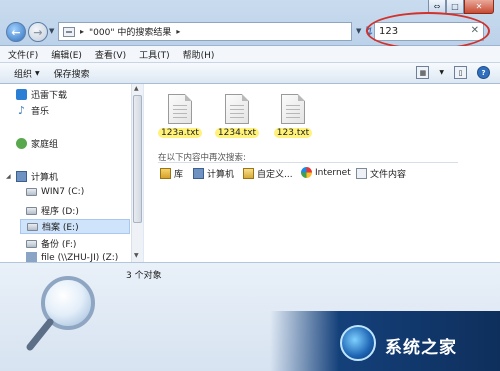 The width and height of the screenshot is (500, 371). I want to click on nav-item-thunder-downloads: 迅雷下载, so click(41, 94).